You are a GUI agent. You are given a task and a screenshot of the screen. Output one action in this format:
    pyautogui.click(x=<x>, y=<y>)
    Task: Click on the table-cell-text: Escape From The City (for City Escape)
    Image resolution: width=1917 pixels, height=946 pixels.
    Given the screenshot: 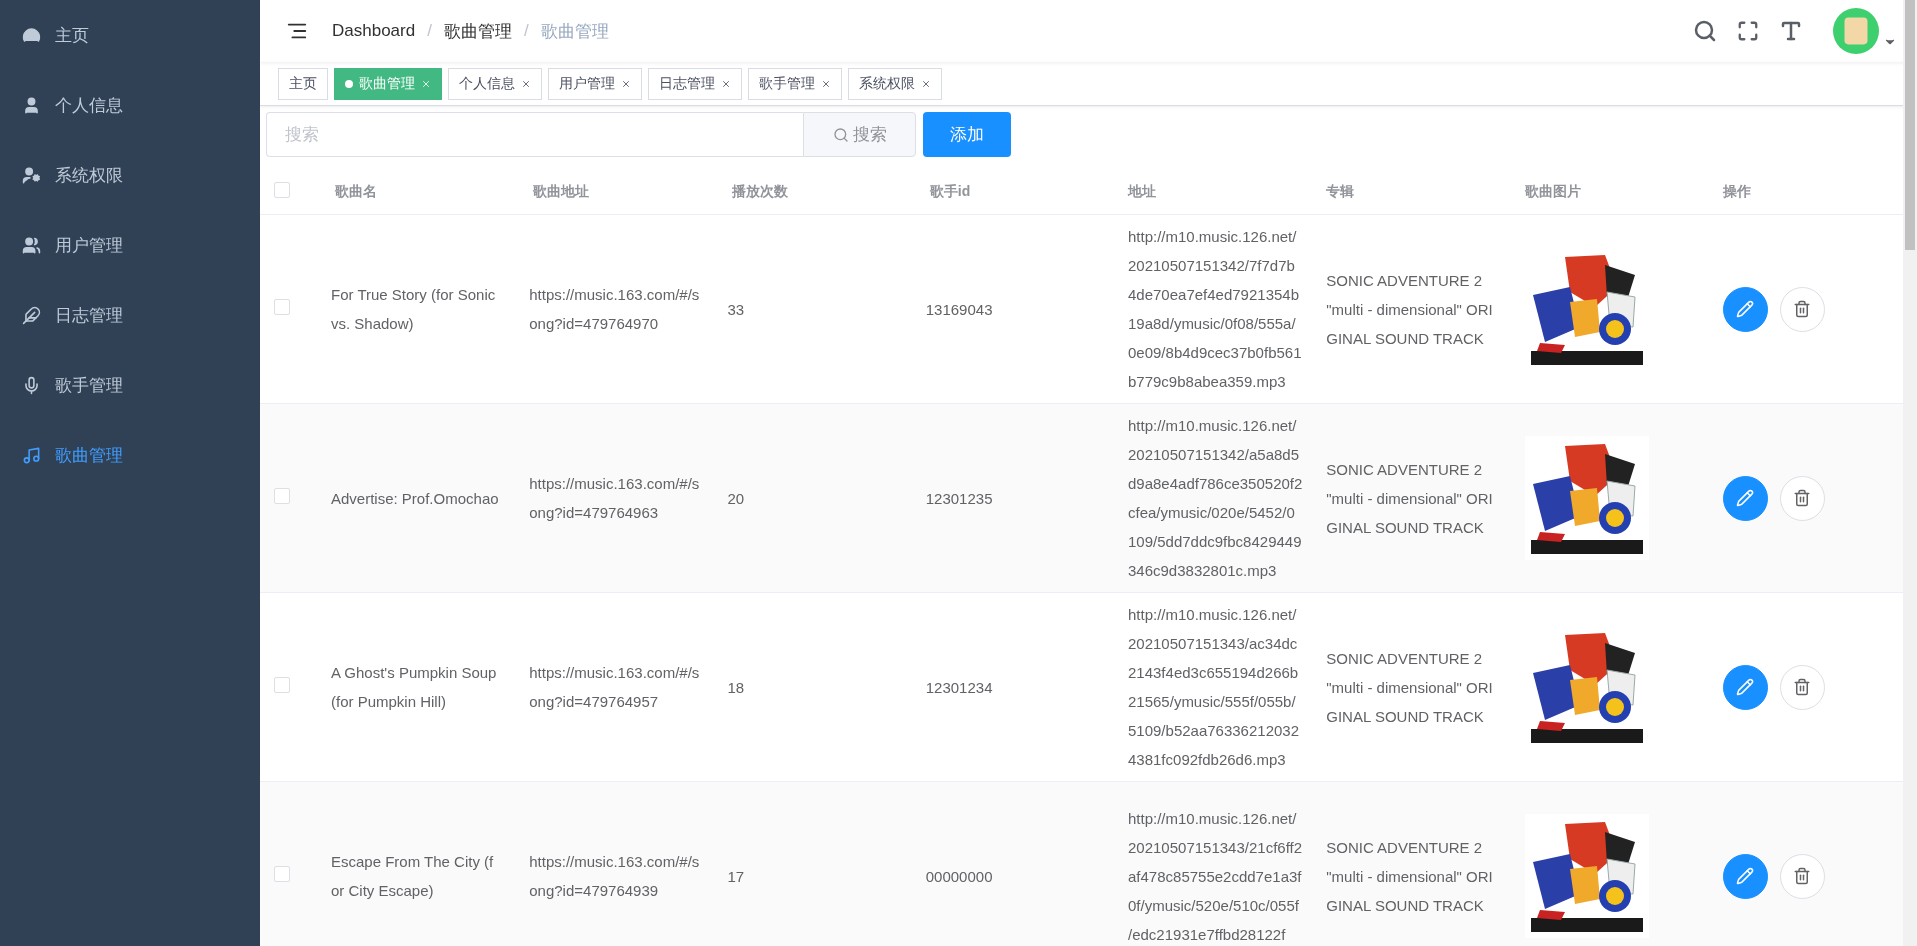 What is the action you would take?
    pyautogui.click(x=413, y=876)
    